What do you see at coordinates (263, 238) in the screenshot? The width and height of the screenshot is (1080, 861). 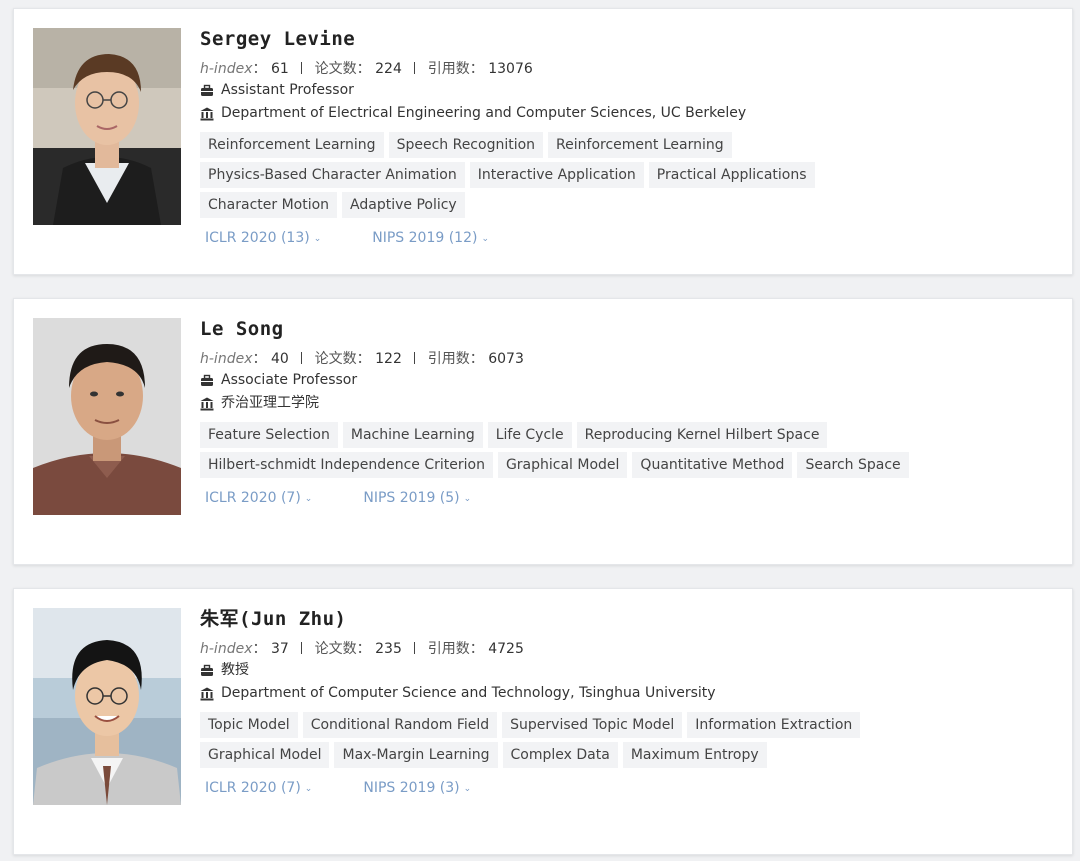 I see `venue-dropdown: ICLR 2020 (13) ⌄` at bounding box center [263, 238].